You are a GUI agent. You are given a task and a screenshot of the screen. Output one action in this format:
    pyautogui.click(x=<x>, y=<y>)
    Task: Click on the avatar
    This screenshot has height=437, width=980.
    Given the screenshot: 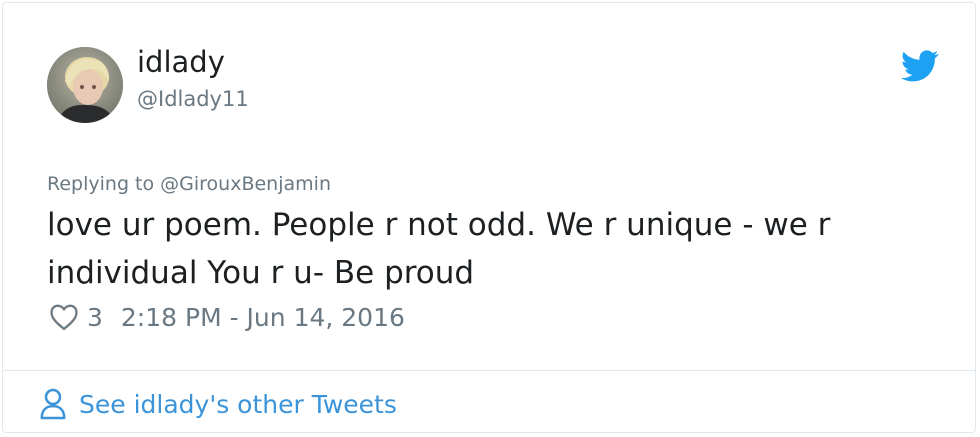 What is the action you would take?
    pyautogui.click(x=85, y=85)
    